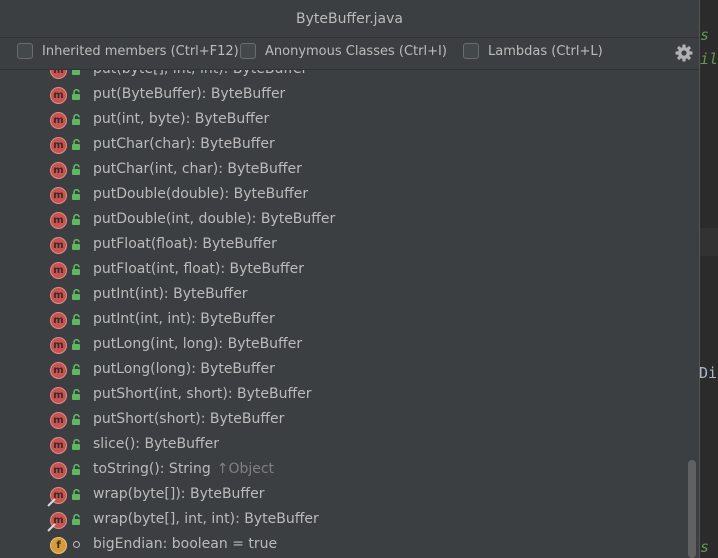 The height and width of the screenshot is (558, 718). Describe the element at coordinates (343, 445) in the screenshot. I see `member-row: m slice(): ByteBuffer` at that location.